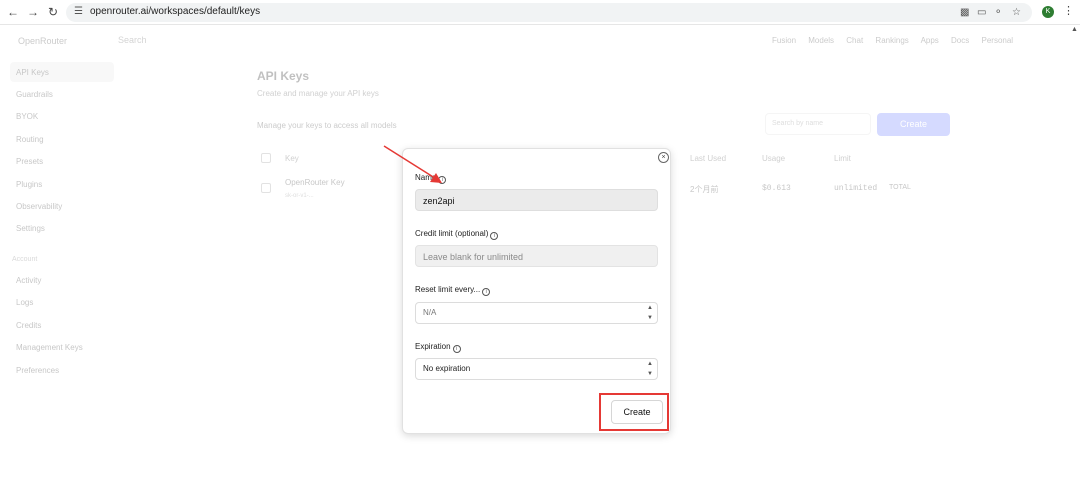  I want to click on search-input: Search, so click(169, 40).